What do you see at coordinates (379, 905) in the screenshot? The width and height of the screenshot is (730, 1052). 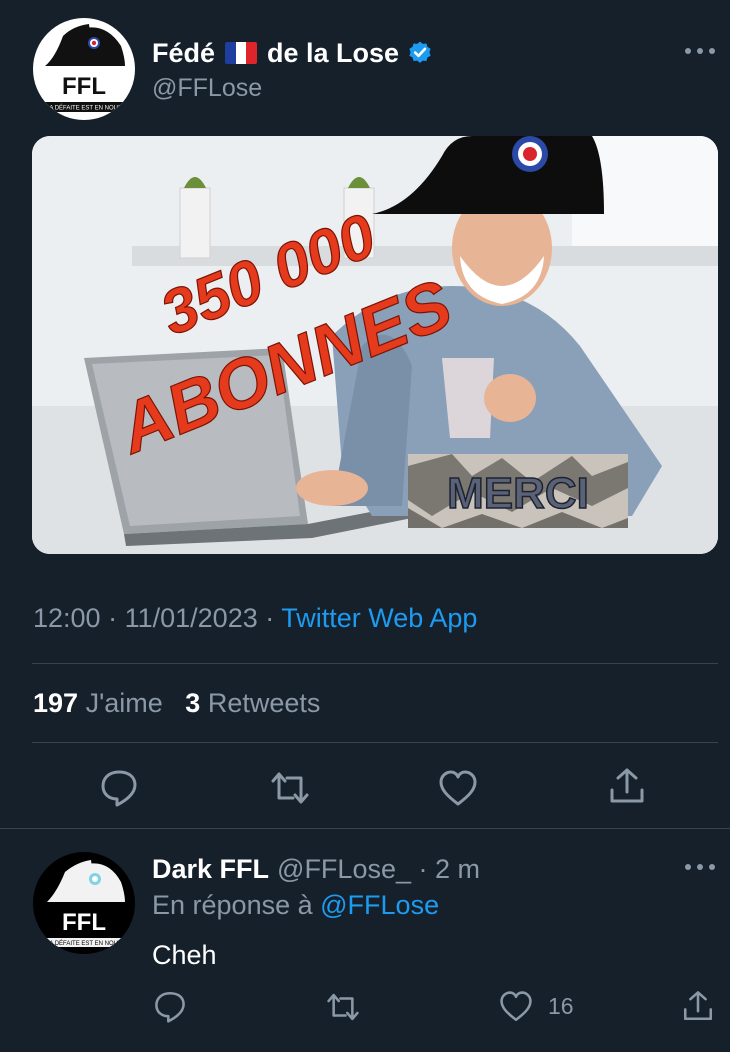 I see `in-reply-mention-link: @FFLose` at bounding box center [379, 905].